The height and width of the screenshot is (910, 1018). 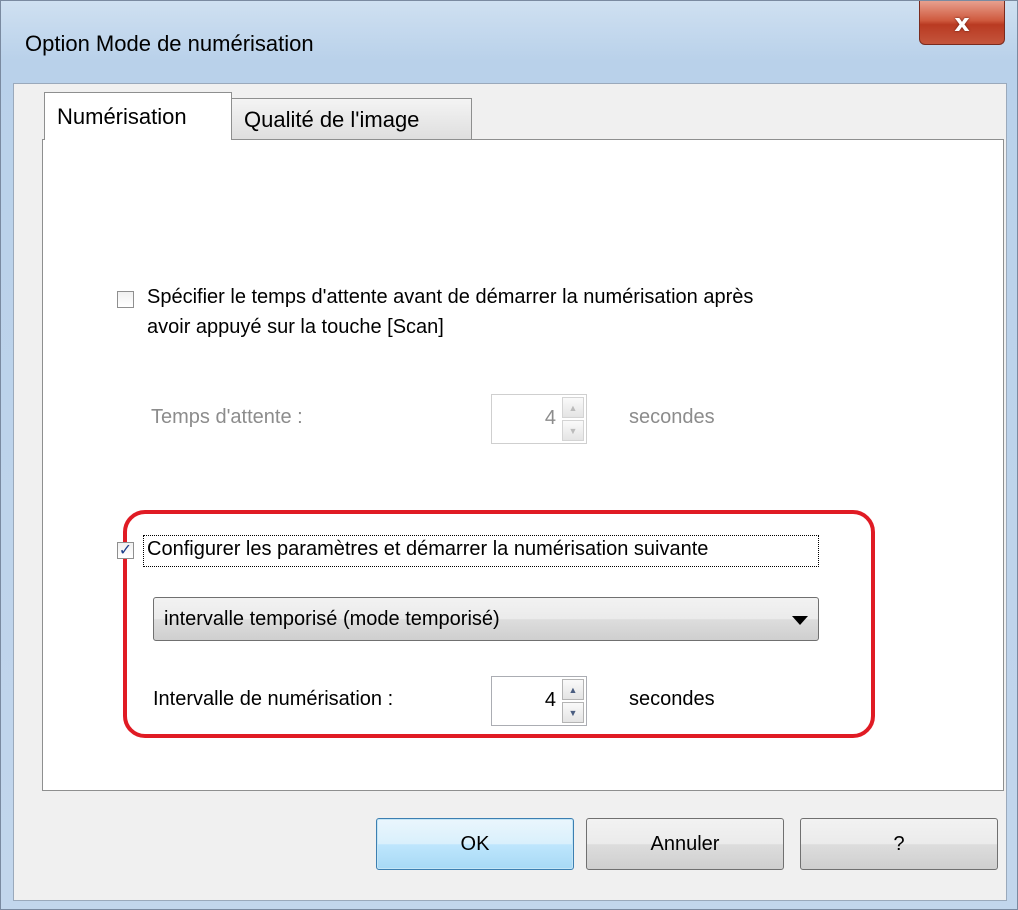 I want to click on scan-mode-select: intervalle temporisé (mode temporisé), so click(x=486, y=619).